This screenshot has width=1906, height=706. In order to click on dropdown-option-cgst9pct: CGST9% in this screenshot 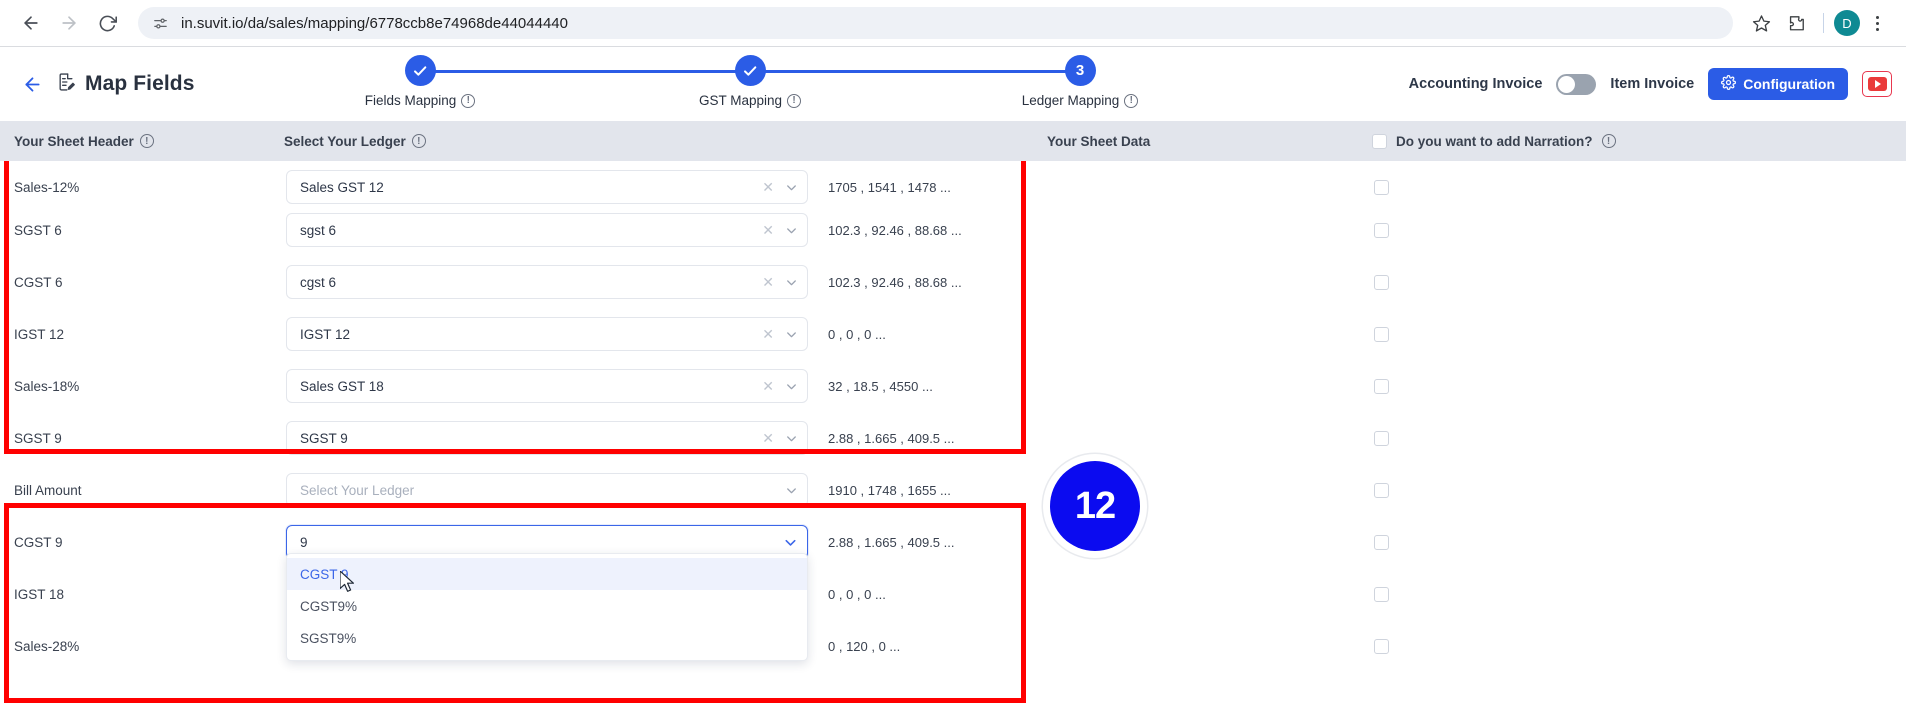, I will do `click(547, 606)`.